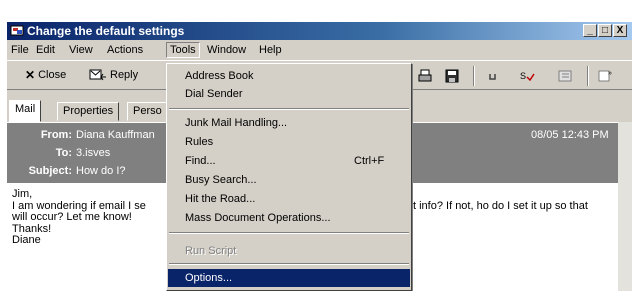 This screenshot has width=632, height=291. I want to click on tab-properties: Properties, so click(88, 111).